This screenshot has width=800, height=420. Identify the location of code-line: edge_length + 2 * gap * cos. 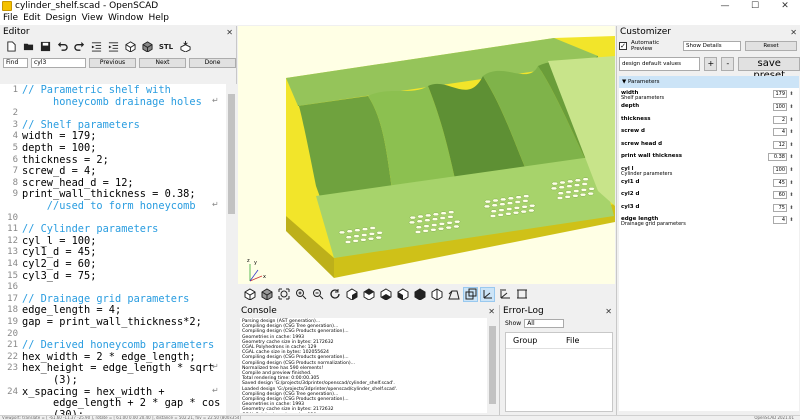
(112, 403).